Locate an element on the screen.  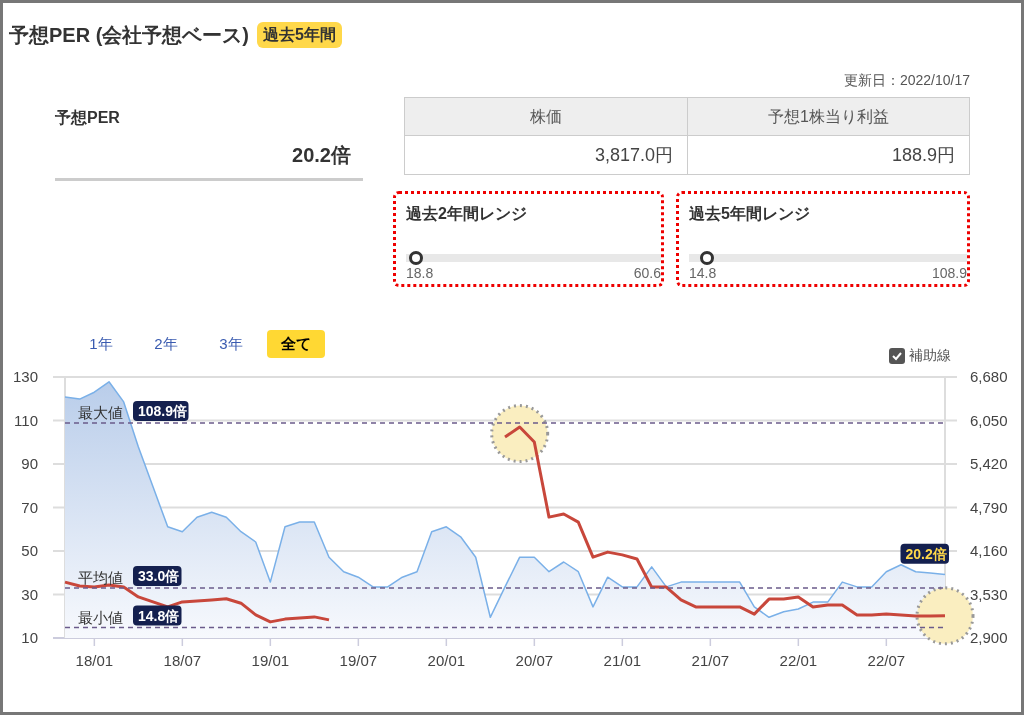
column-header: 予想1株当り利益 is located at coordinates (828, 116).